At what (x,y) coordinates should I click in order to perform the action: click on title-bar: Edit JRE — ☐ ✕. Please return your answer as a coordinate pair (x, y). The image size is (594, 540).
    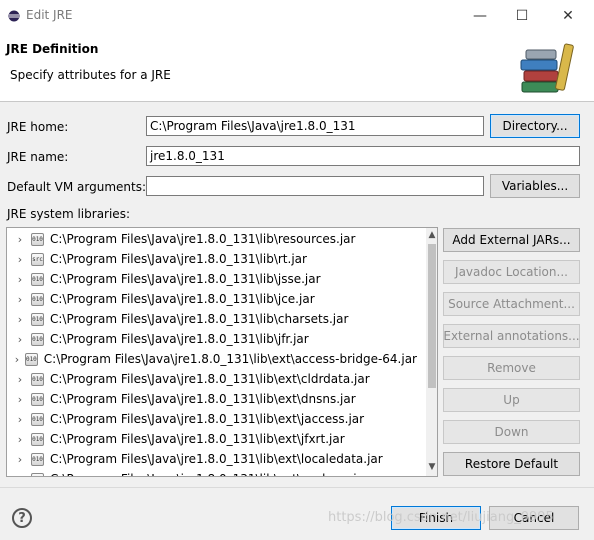
    Looking at the image, I should click on (297, 16).